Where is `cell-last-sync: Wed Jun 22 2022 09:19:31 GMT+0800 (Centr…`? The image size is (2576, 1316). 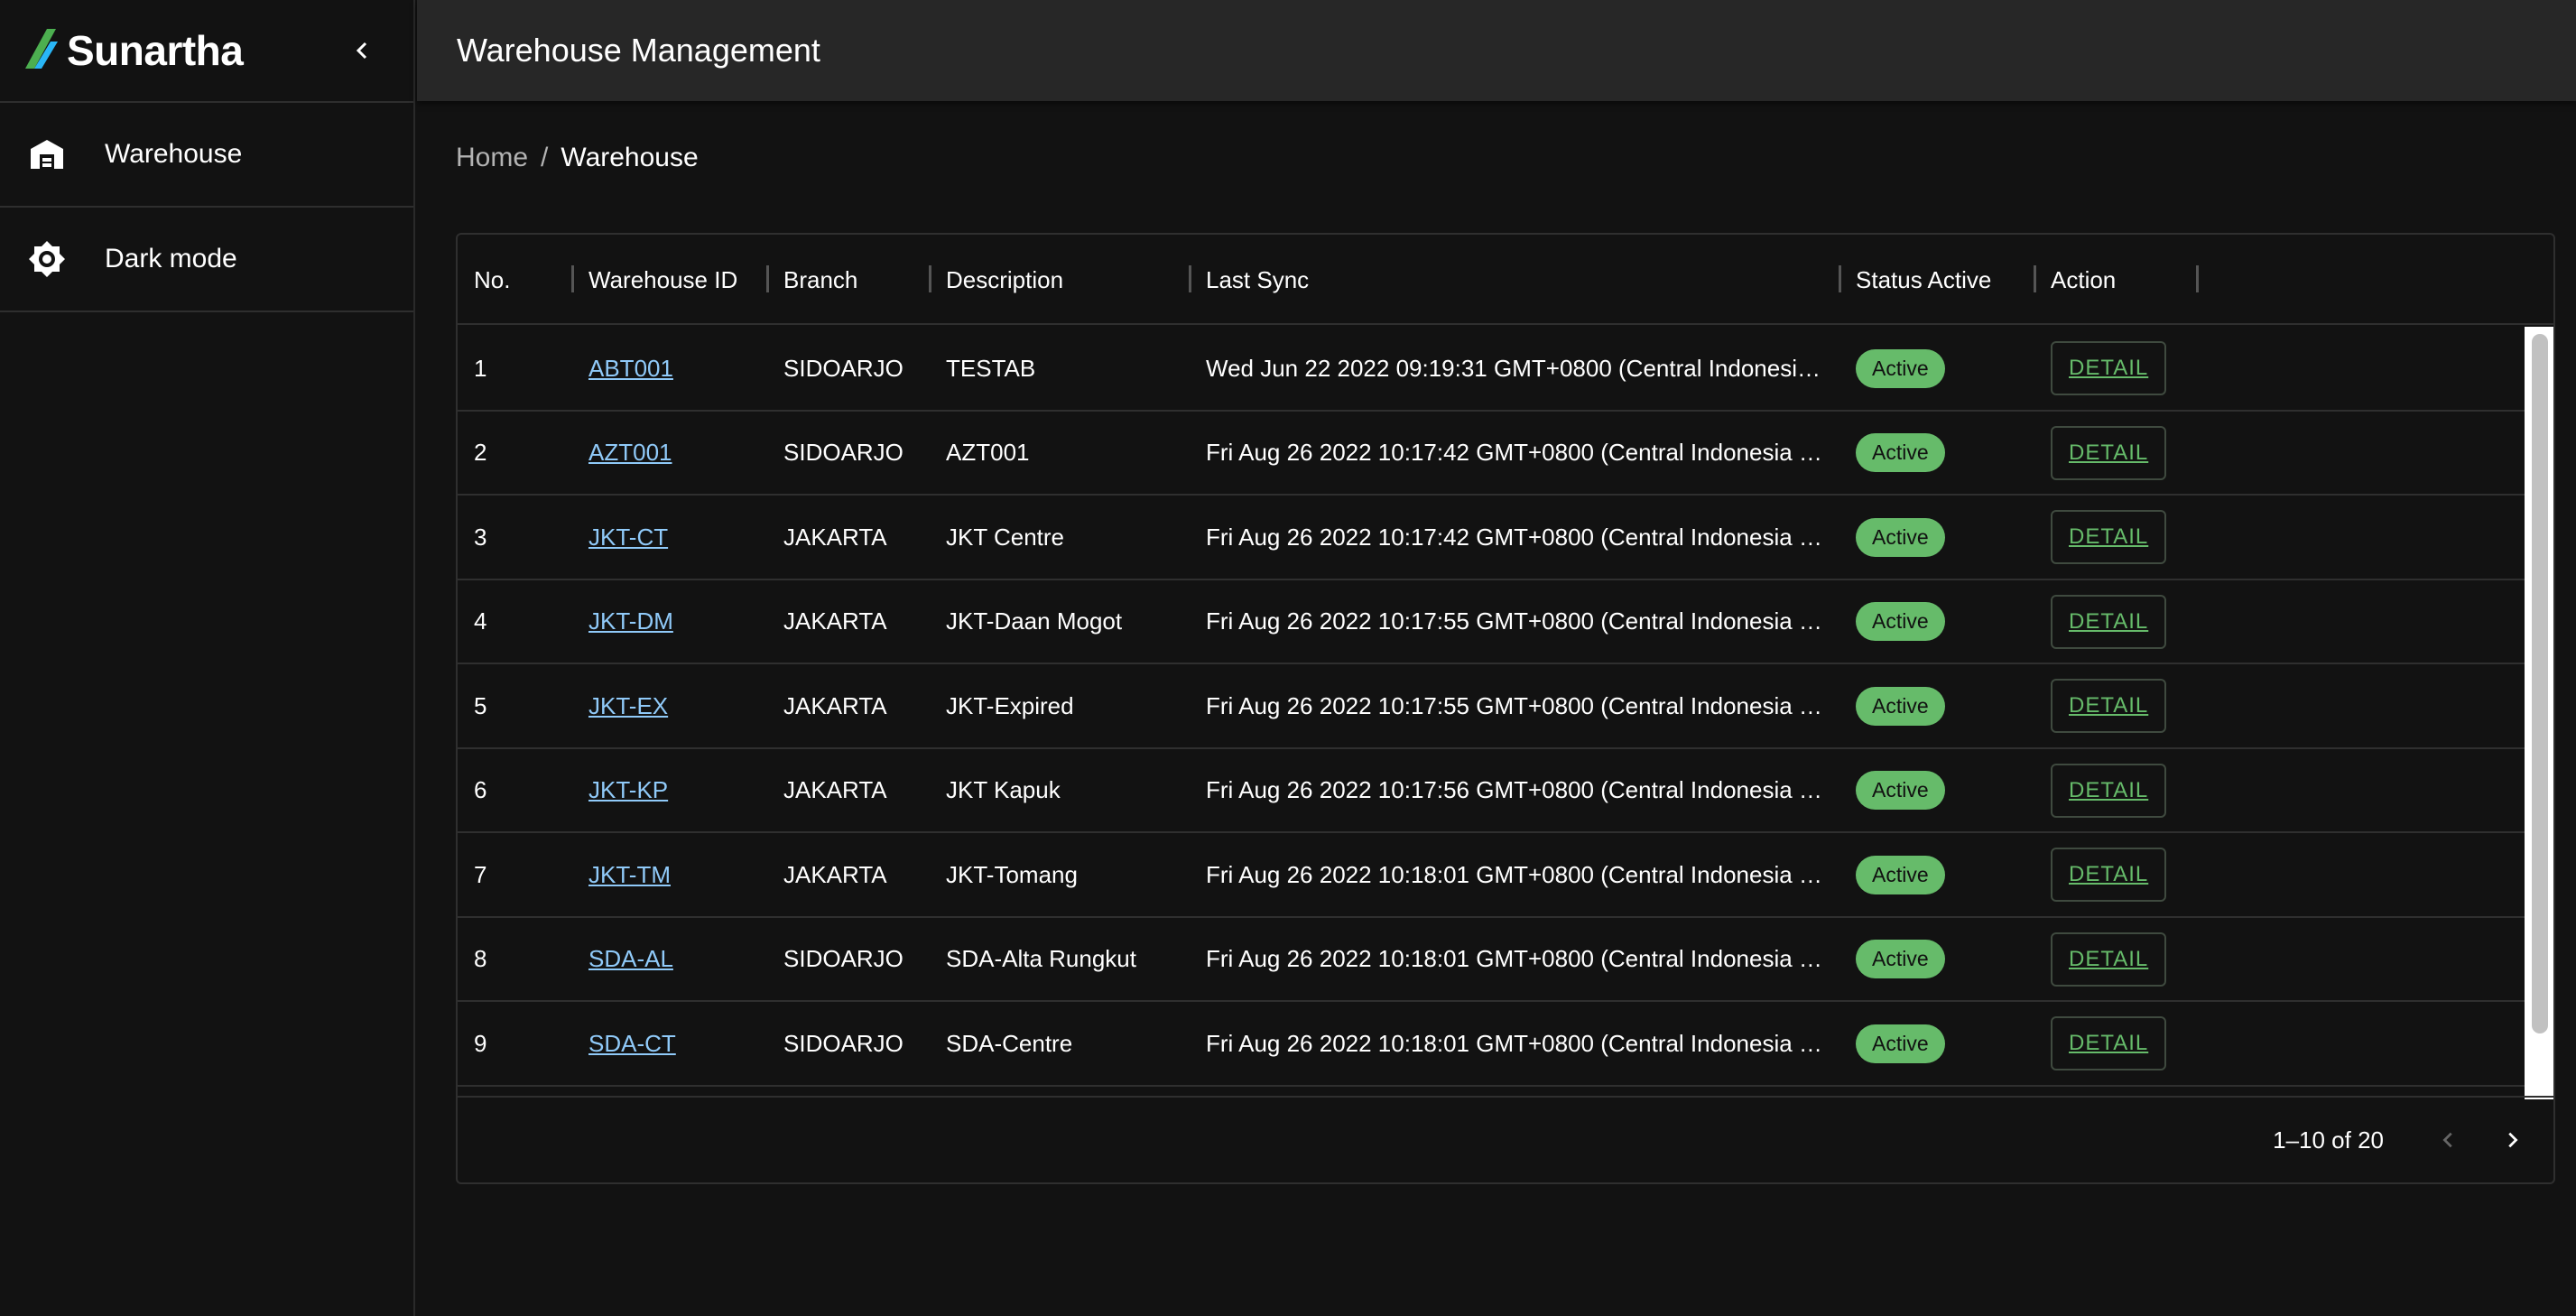 cell-last-sync: Wed Jun 22 2022 09:19:31 GMT+0800 (Centr… is located at coordinates (1513, 368).